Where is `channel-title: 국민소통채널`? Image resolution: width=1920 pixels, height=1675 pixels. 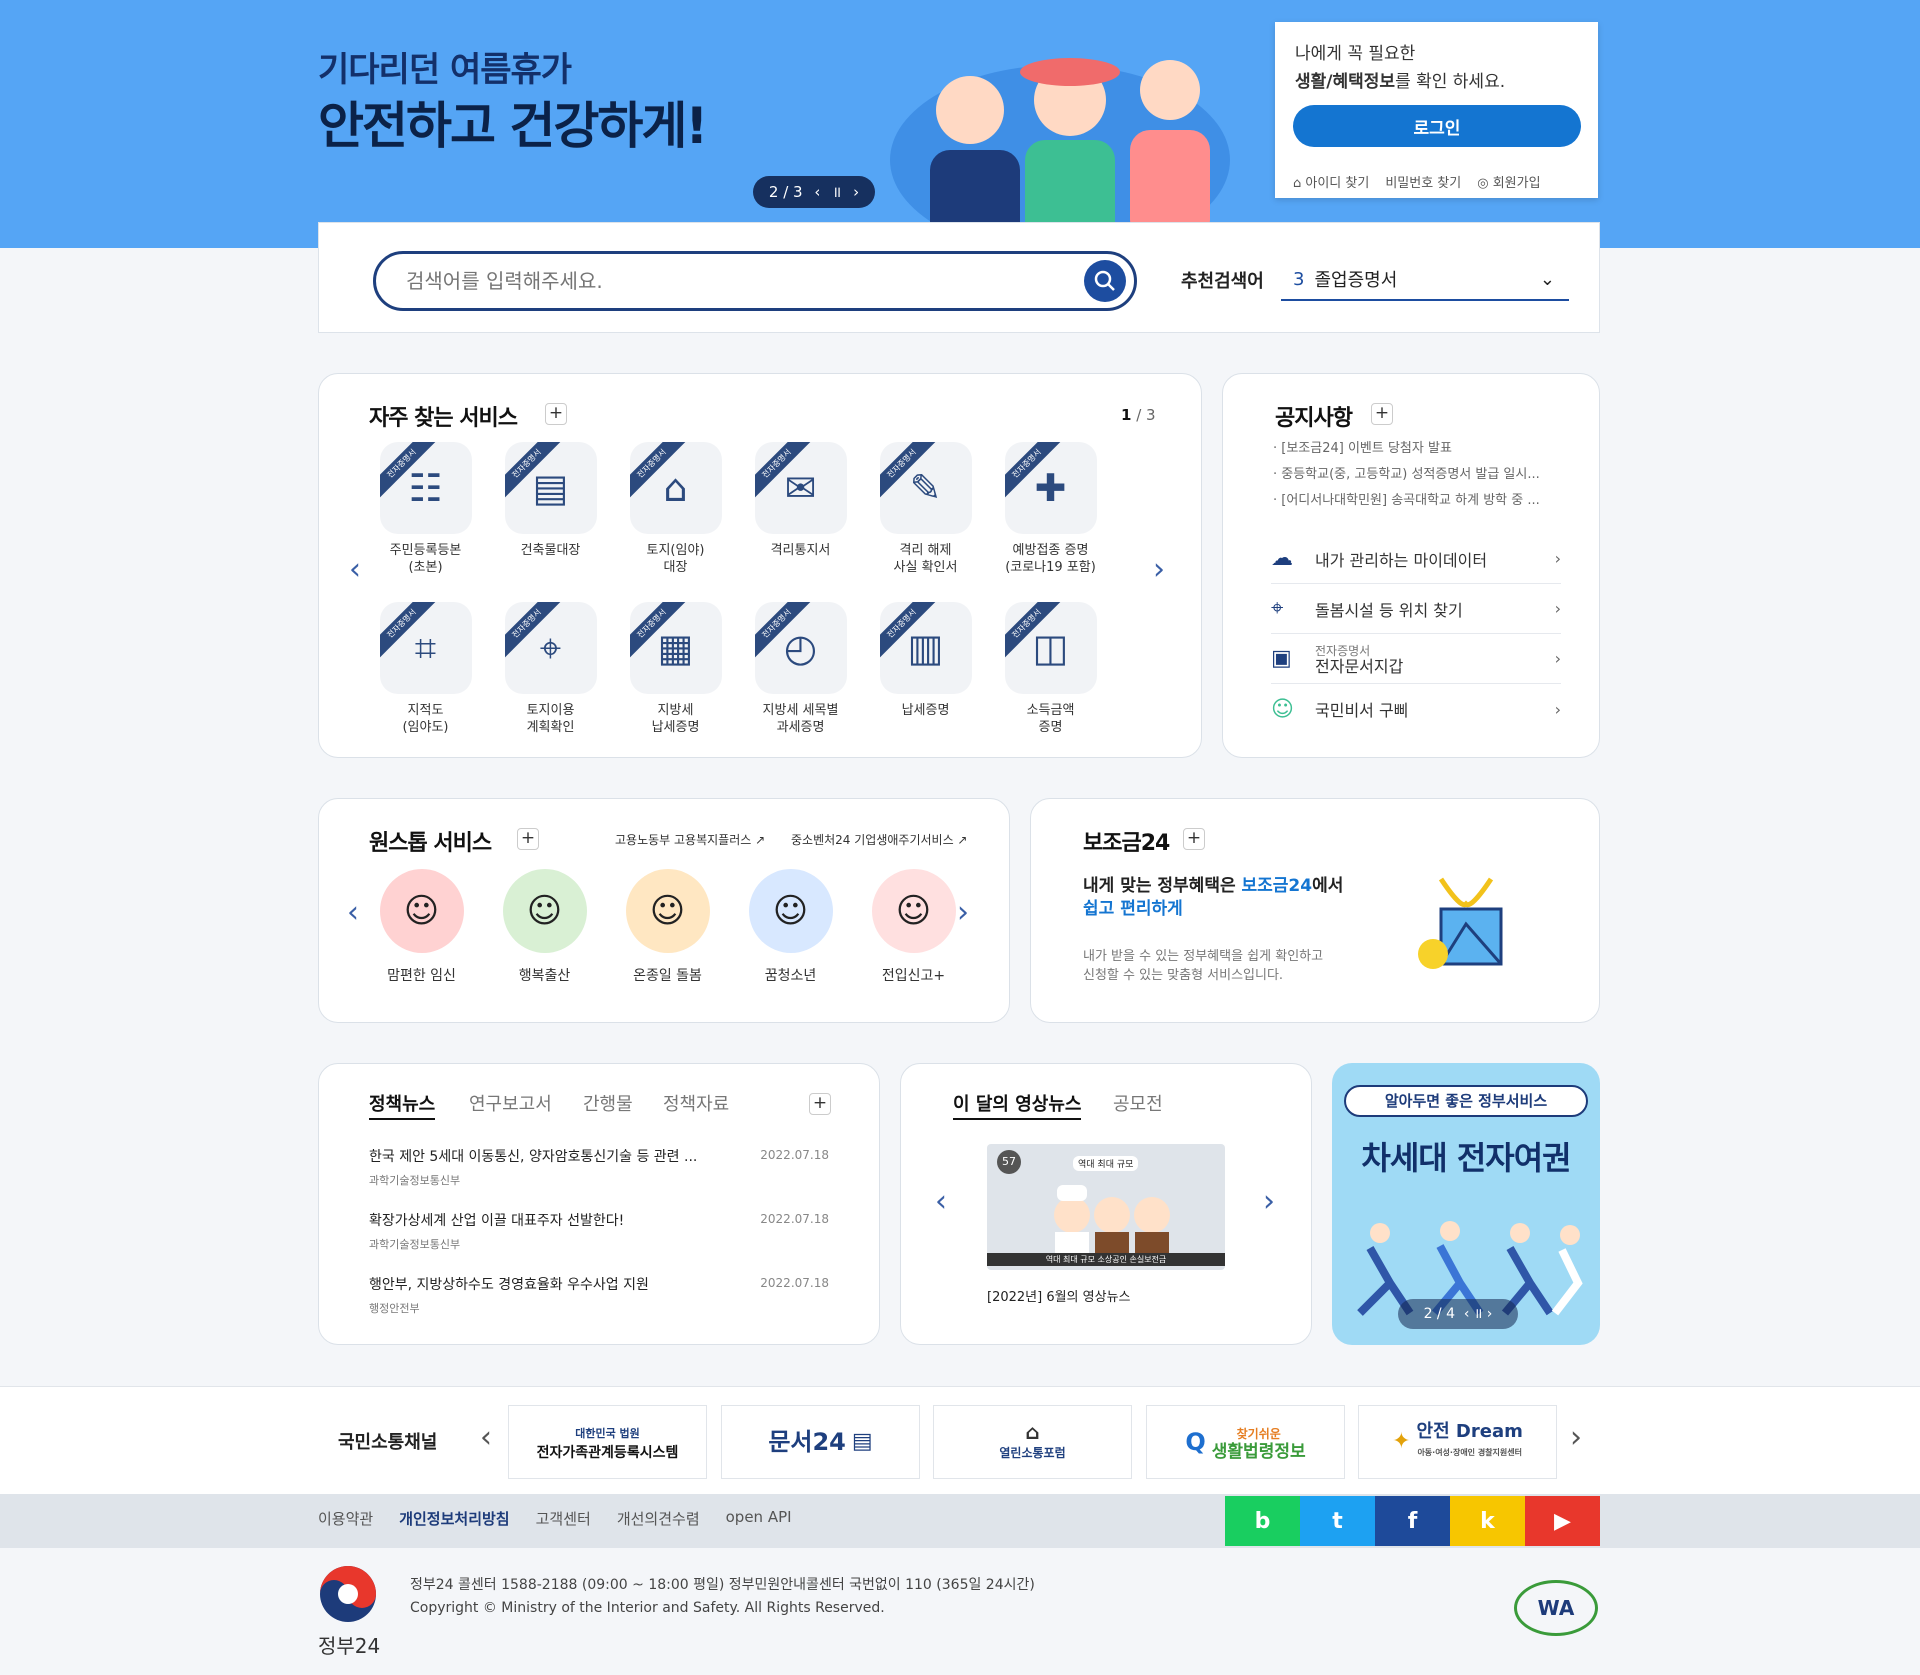 channel-title: 국민소통채널 is located at coordinates (388, 1442).